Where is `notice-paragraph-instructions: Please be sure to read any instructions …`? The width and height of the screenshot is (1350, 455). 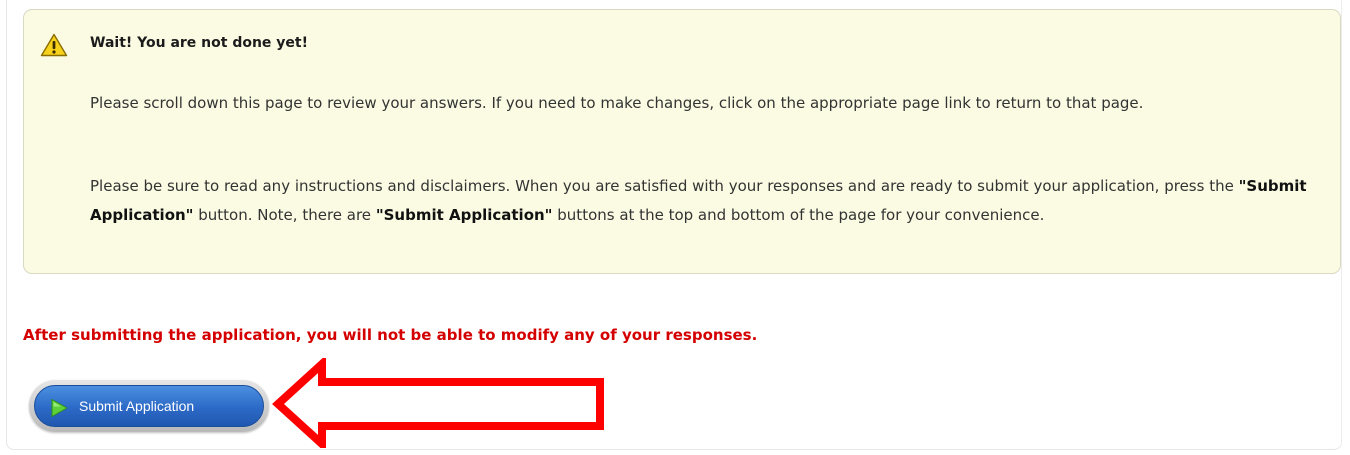
notice-paragraph-instructions: Please be sure to read any instructions … is located at coordinates (707, 201).